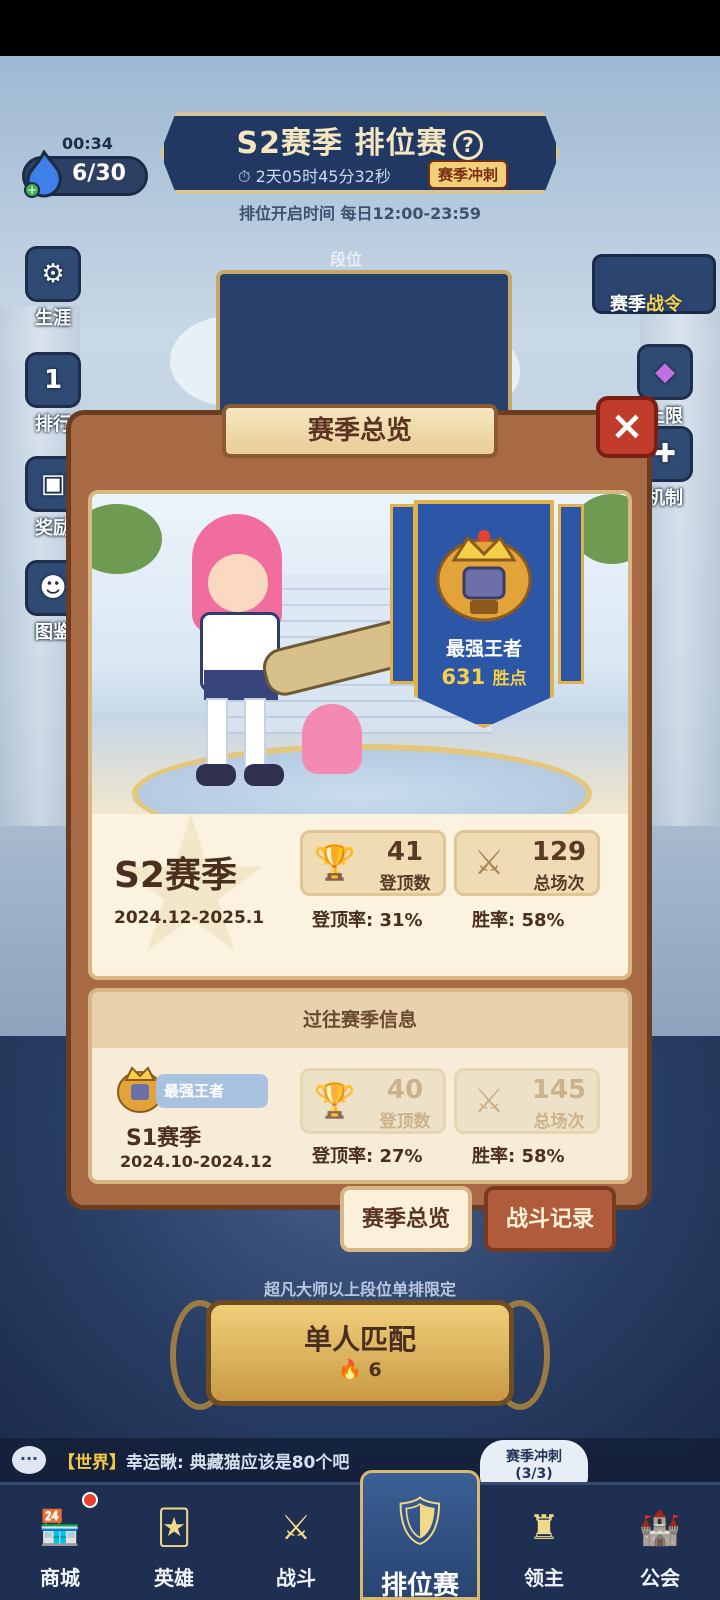 This screenshot has height=1600, width=720. What do you see at coordinates (360, 28) in the screenshot?
I see `status-bar` at bounding box center [360, 28].